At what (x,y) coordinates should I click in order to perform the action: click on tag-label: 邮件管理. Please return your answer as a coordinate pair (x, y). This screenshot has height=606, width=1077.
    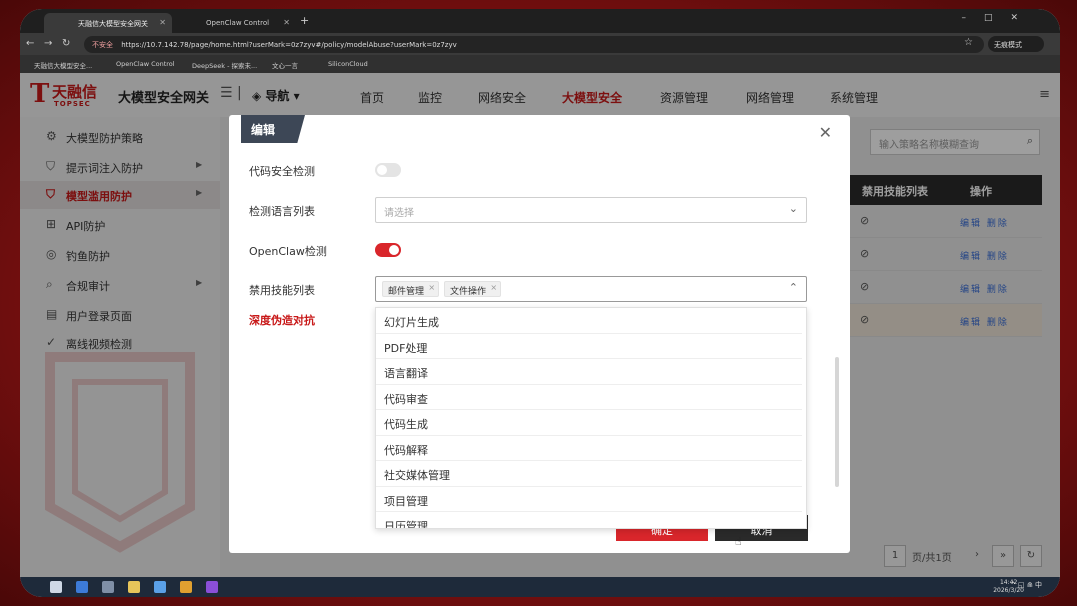
    Looking at the image, I should click on (406, 292).